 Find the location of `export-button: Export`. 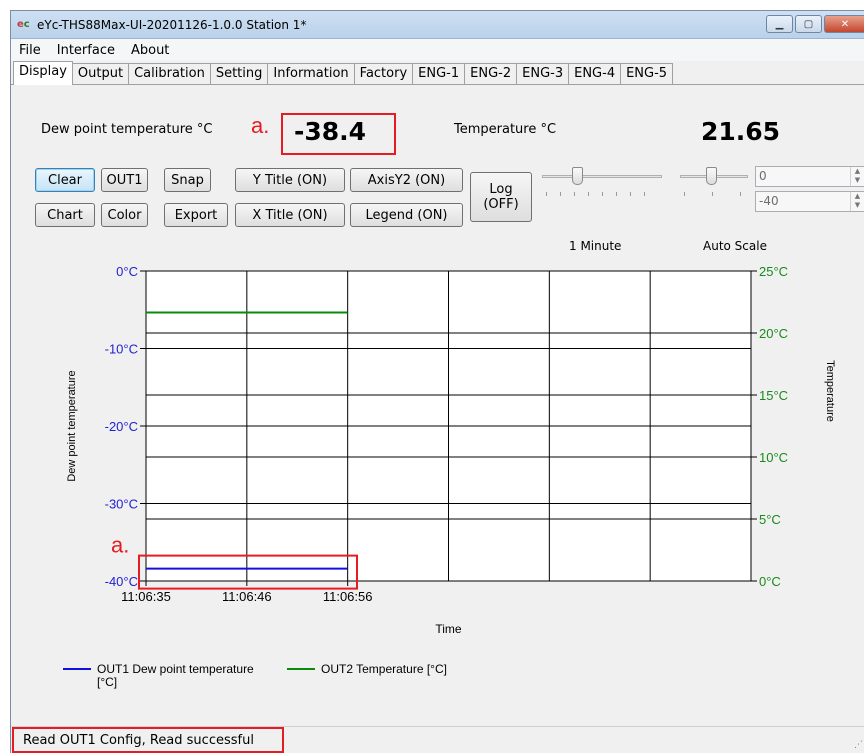

export-button: Export is located at coordinates (196, 215).